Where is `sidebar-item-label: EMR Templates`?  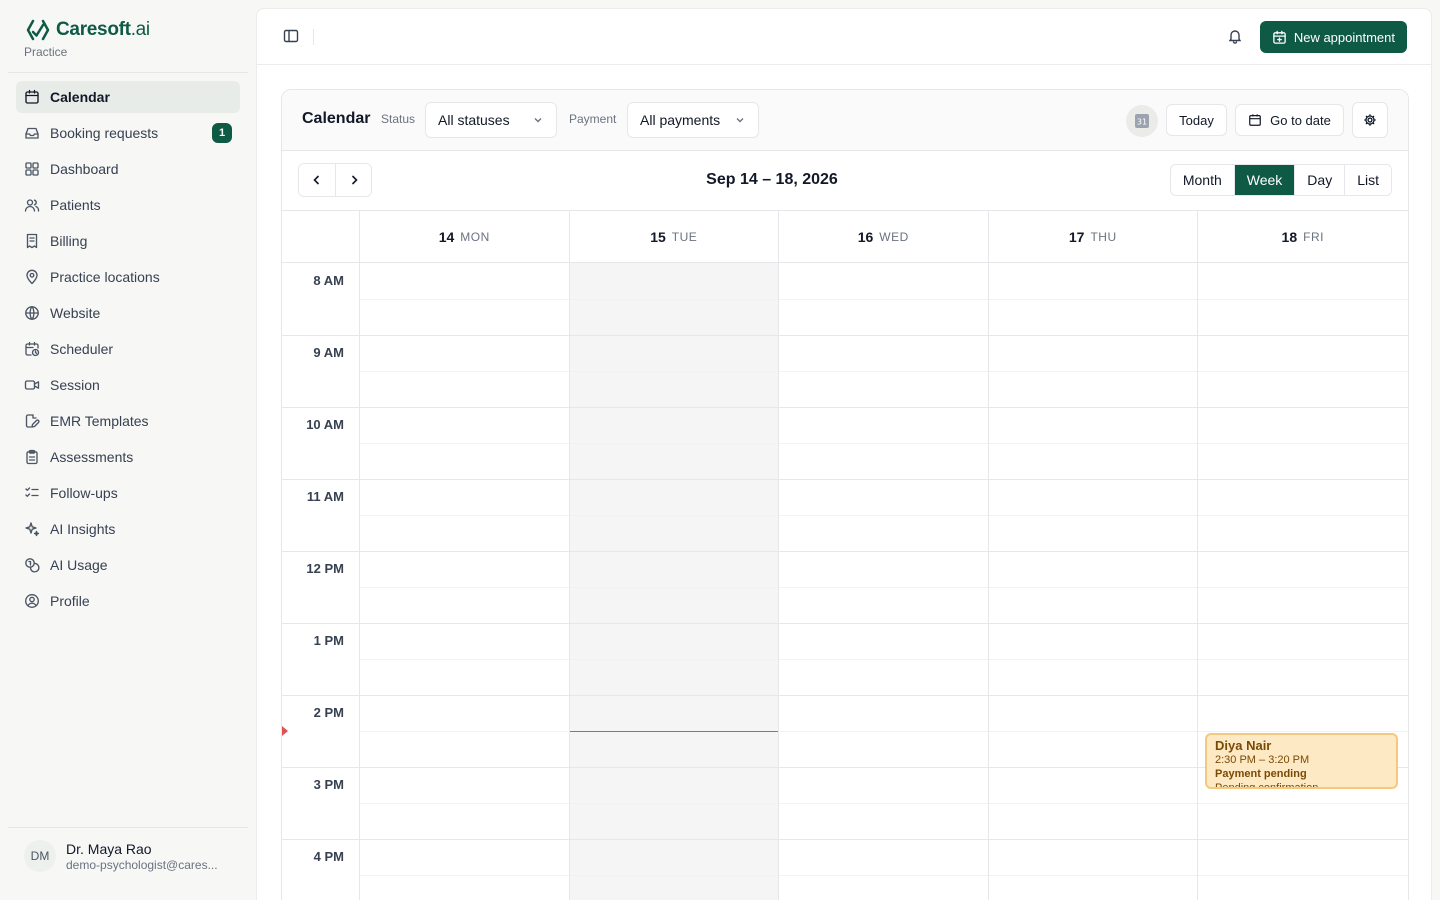 sidebar-item-label: EMR Templates is located at coordinates (99, 421).